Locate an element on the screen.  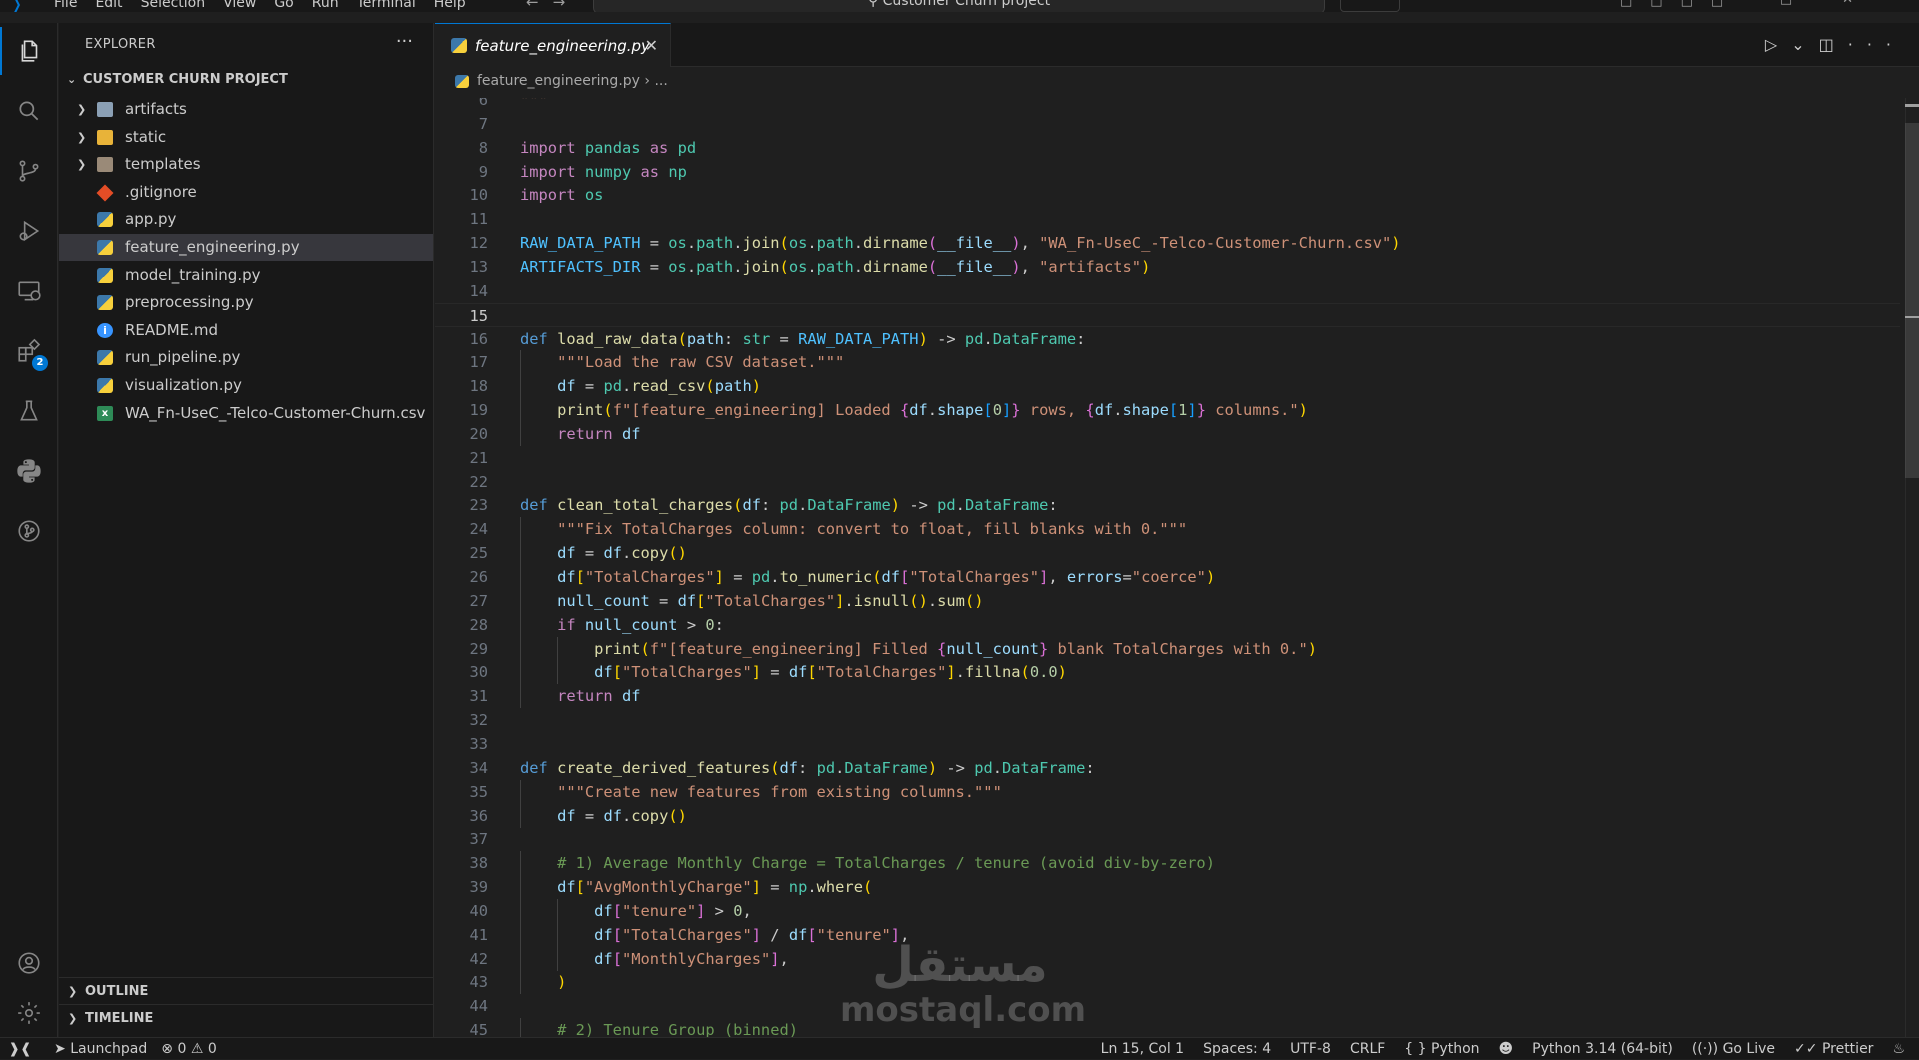
code-line: 18 df = pd.read_csv(path) is located at coordinates (1167, 386).